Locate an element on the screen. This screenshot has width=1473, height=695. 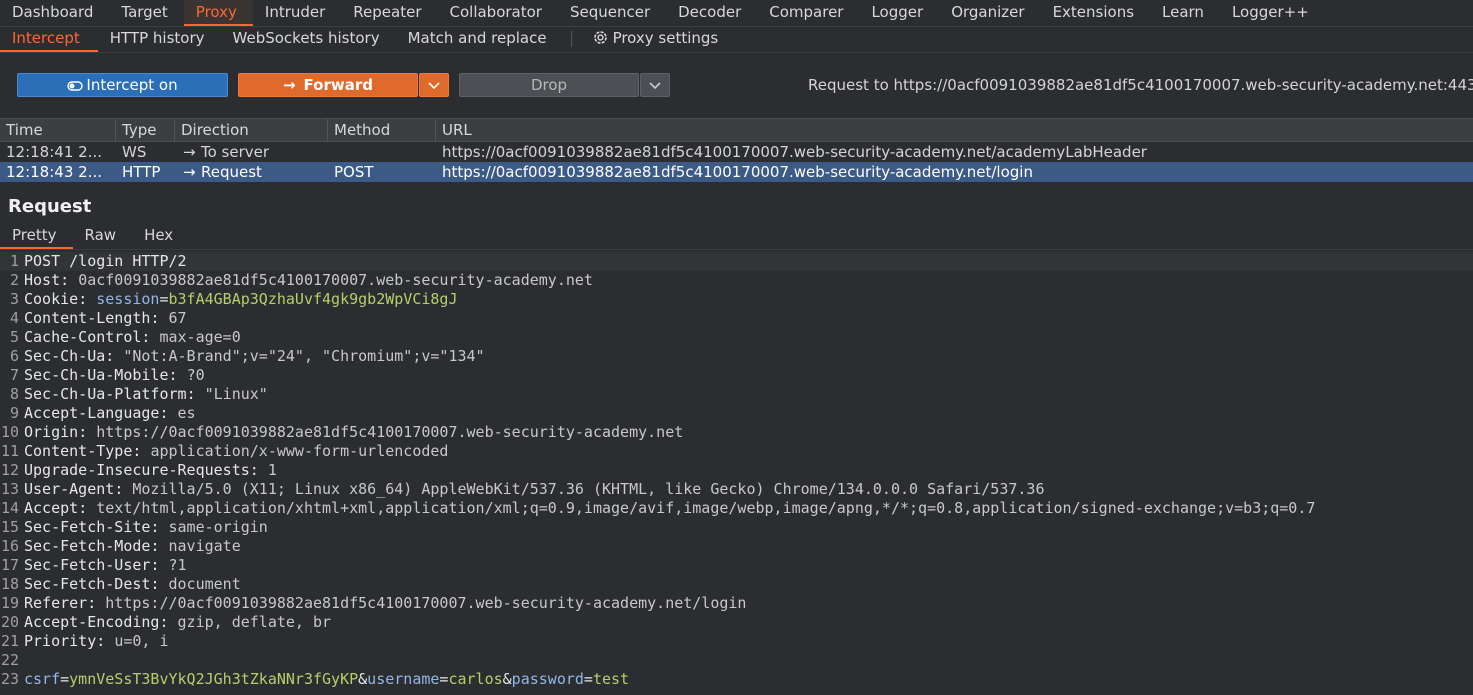
subtab-match-and-replace: Match and replace is located at coordinates (479, 39).